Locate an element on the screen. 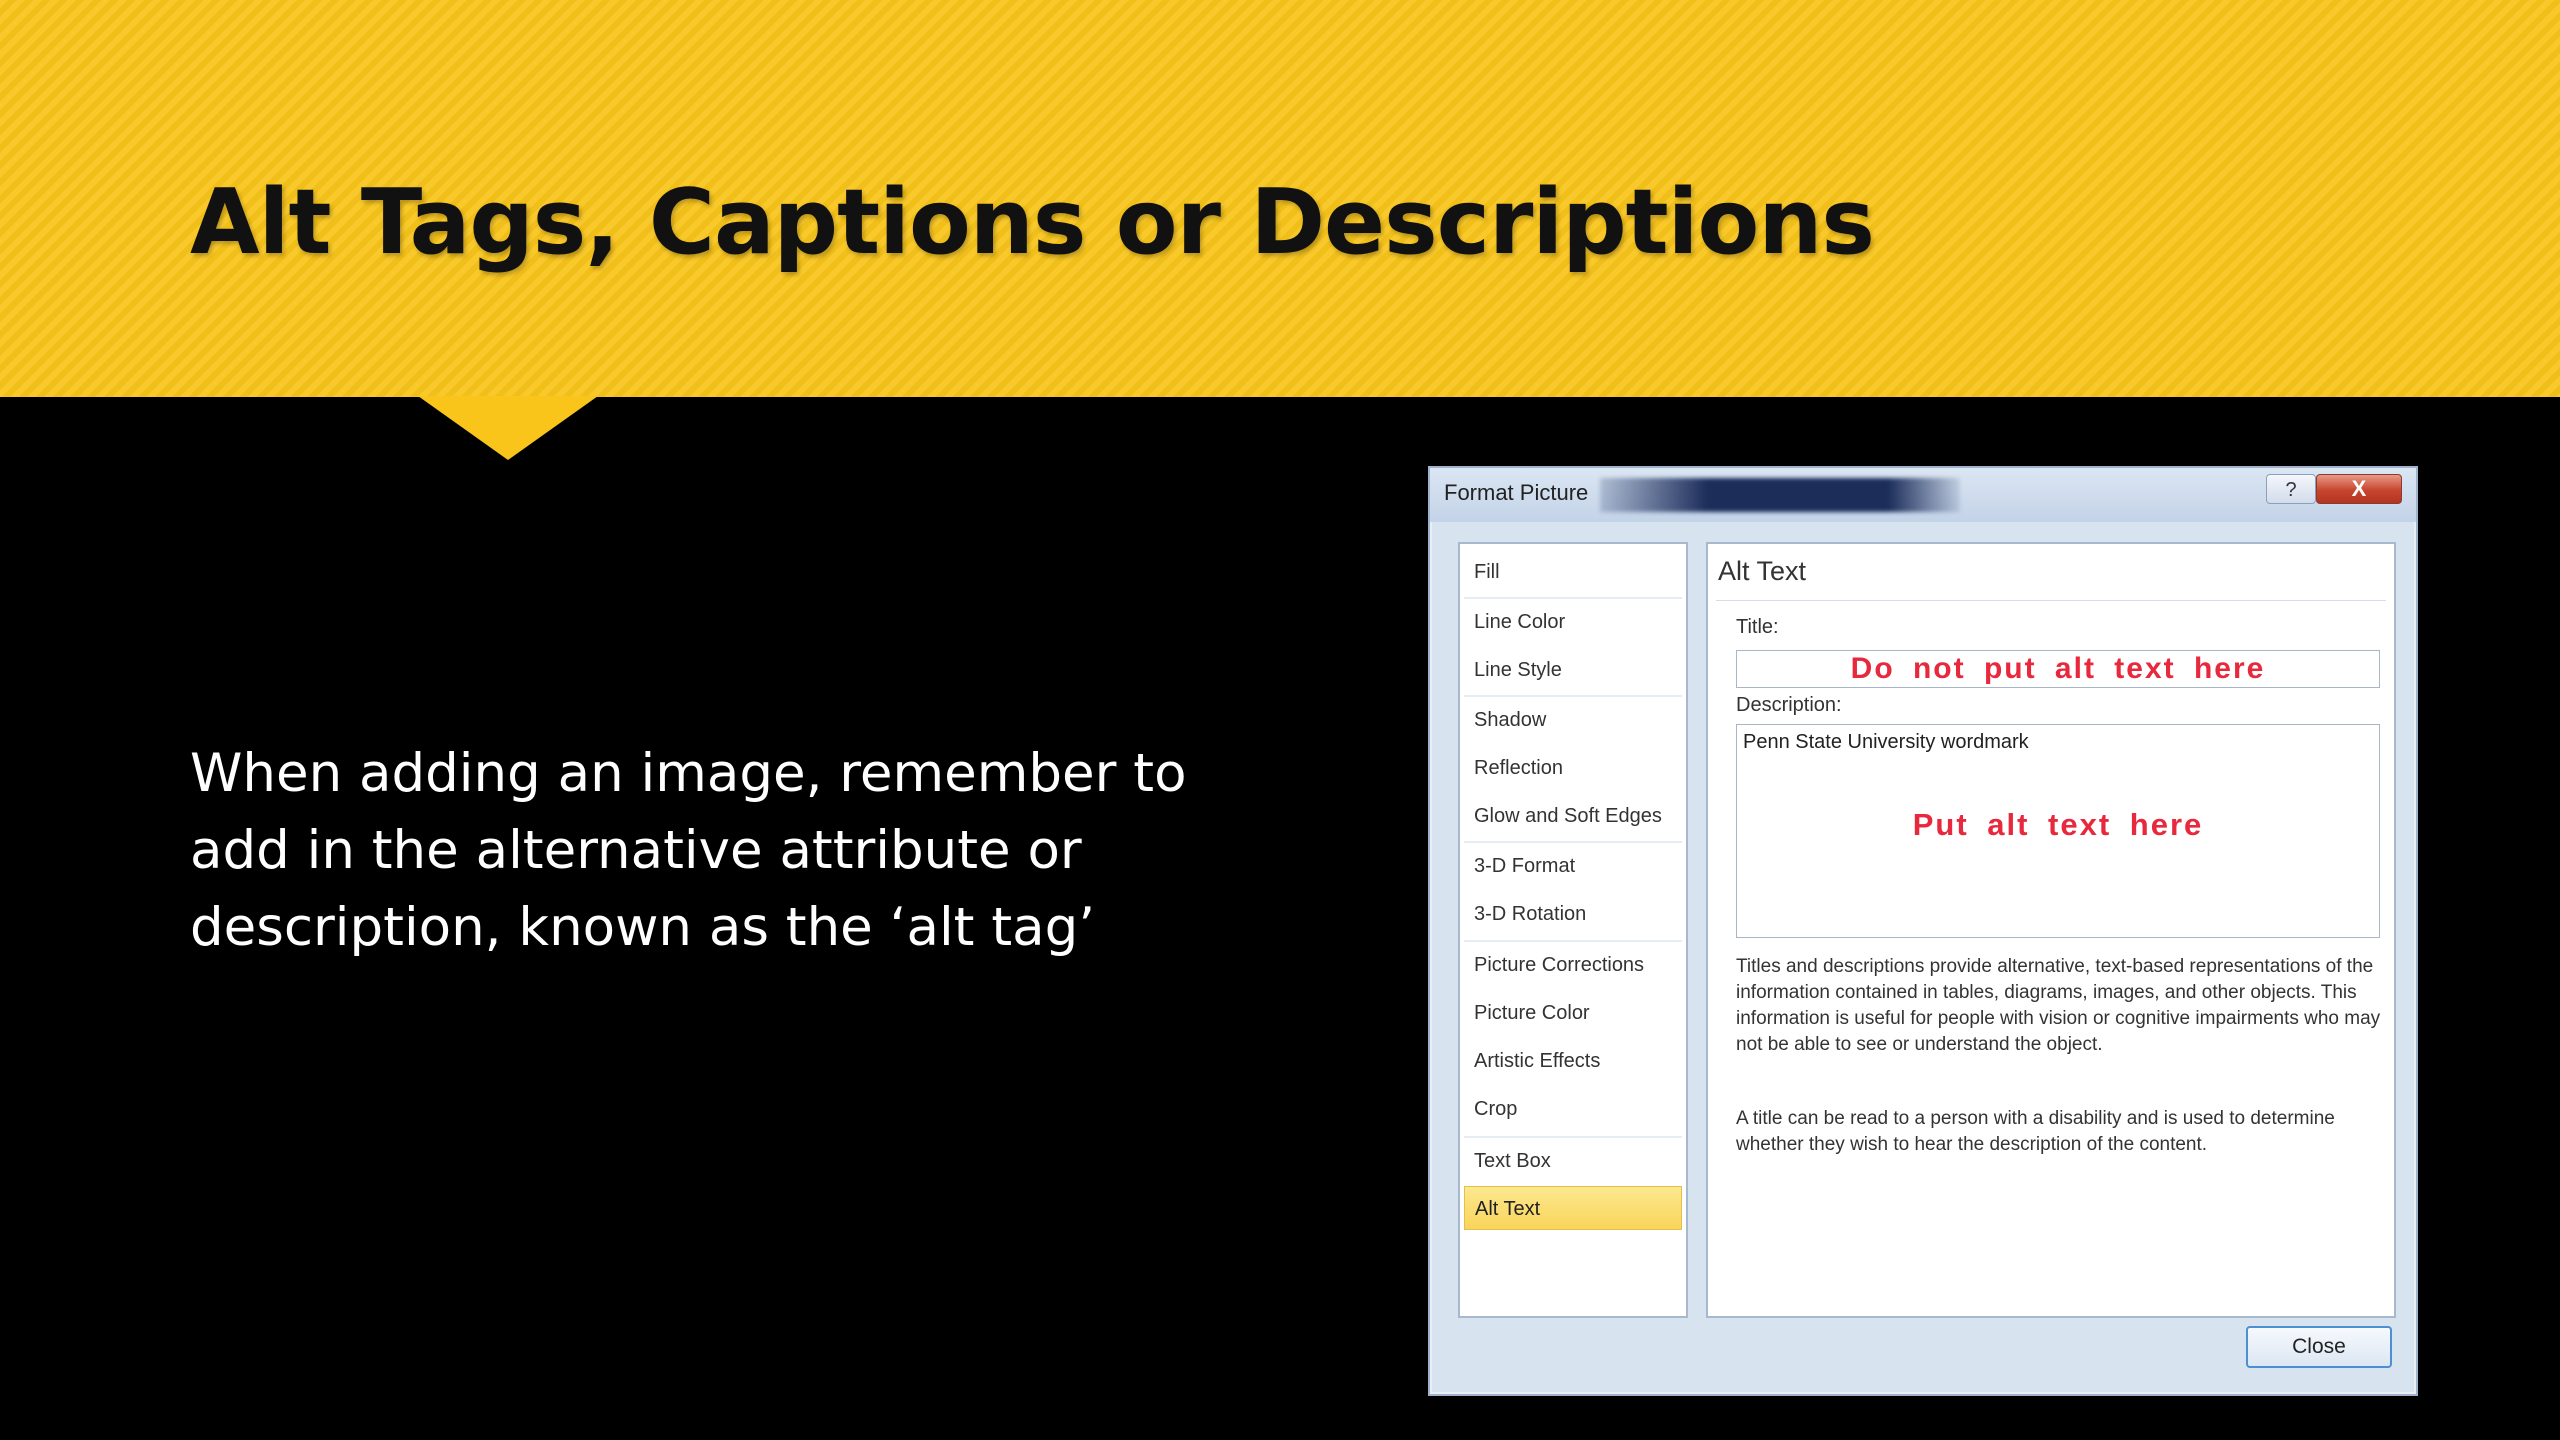  title-annotation: Do not put alt text here is located at coordinates (2058, 668).